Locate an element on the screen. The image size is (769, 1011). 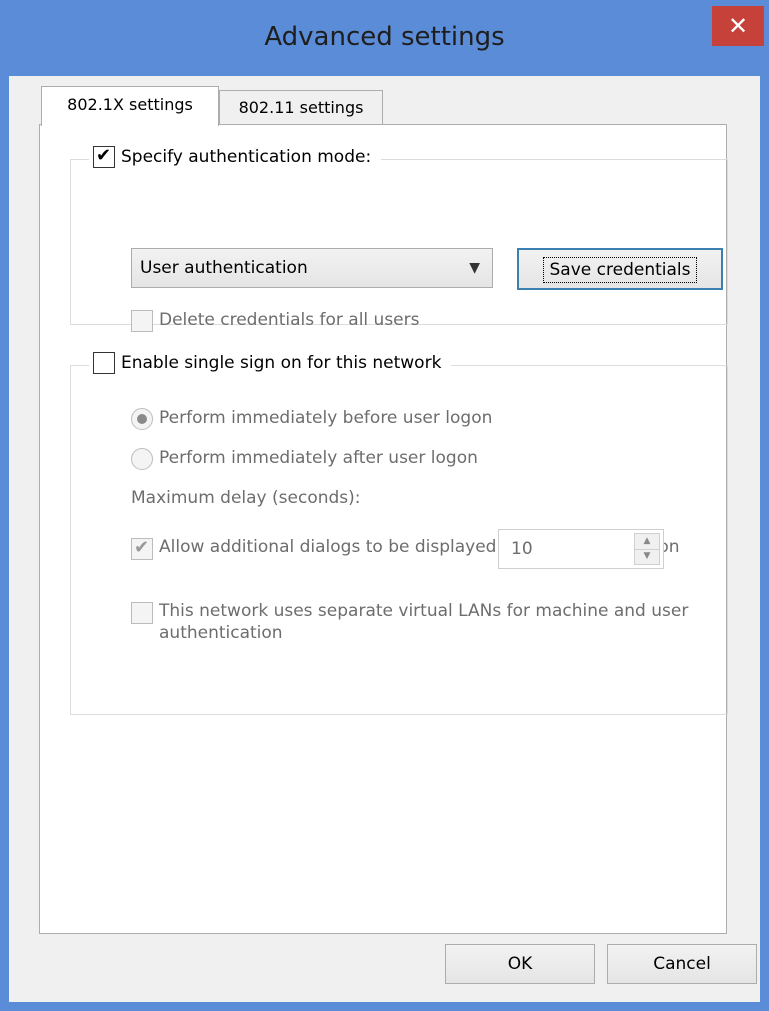
after-logon-radio: Perform immediately after user logon is located at coordinates (304, 459).